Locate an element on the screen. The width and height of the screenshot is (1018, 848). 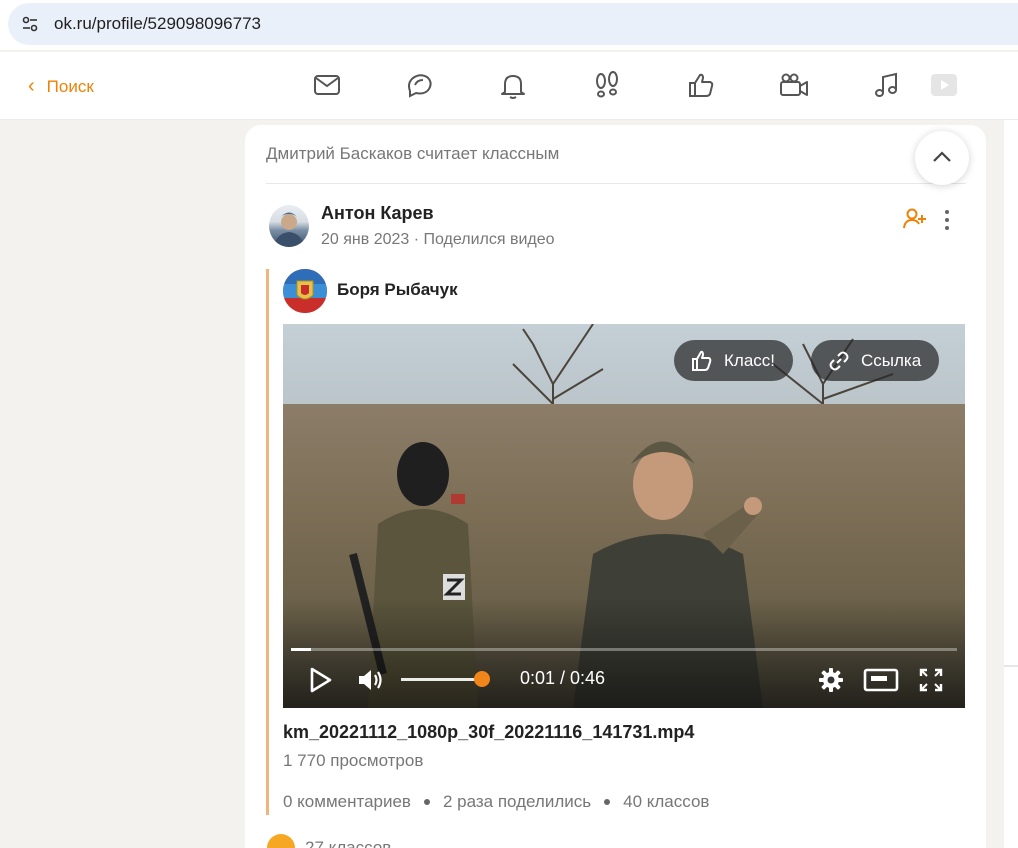
back-search-link: ‹ Поиск is located at coordinates (61, 86).